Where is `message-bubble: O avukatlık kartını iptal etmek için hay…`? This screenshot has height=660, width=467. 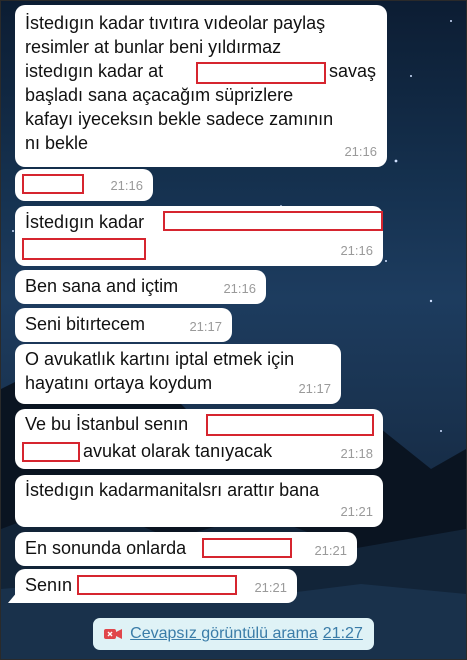 message-bubble: O avukatlık kartını iptal etmek için hay… is located at coordinates (178, 374).